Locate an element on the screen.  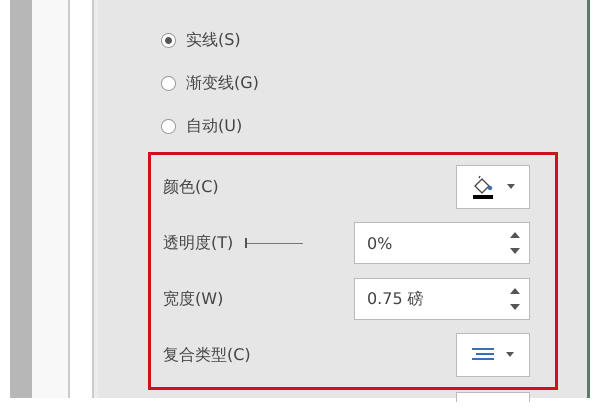
setting-label: 透明度(T) is located at coordinates (198, 243).